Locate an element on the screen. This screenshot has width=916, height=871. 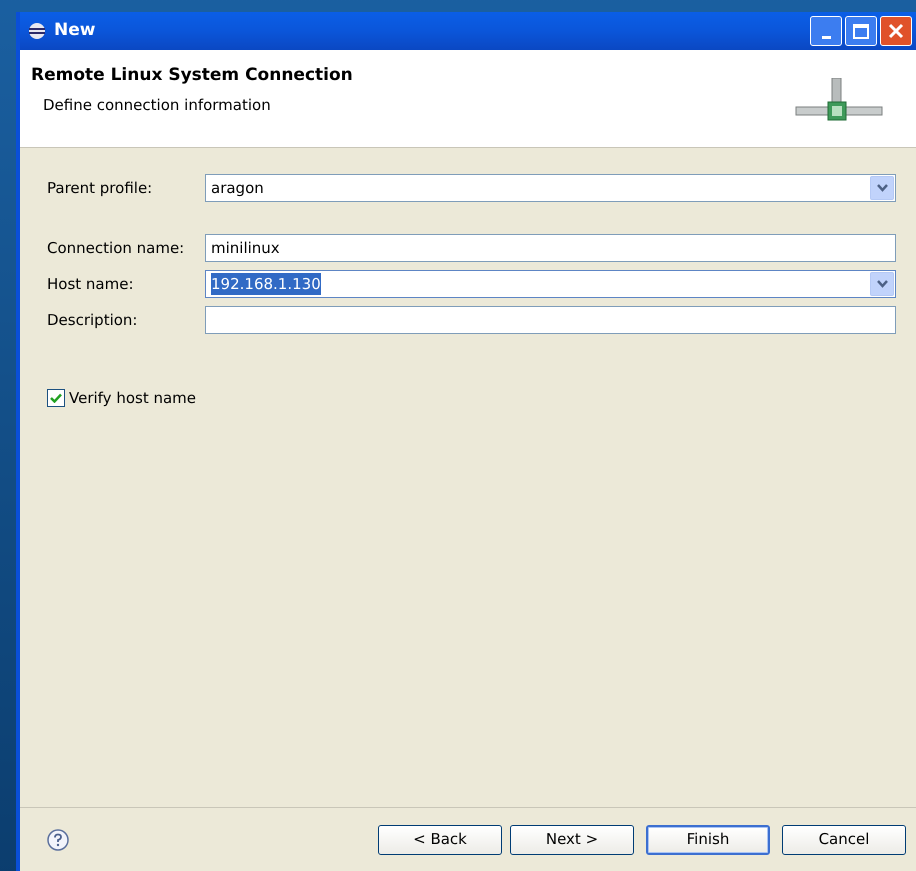
minimize-button is located at coordinates (826, 31).